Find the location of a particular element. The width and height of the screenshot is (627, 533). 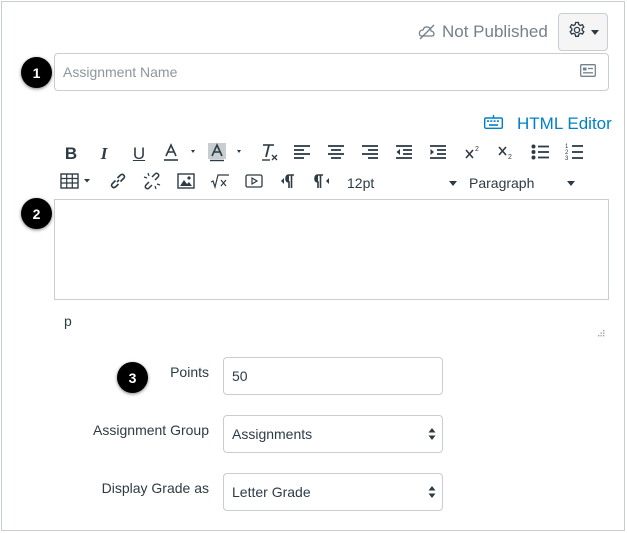

keyboard-icon is located at coordinates (493, 124).